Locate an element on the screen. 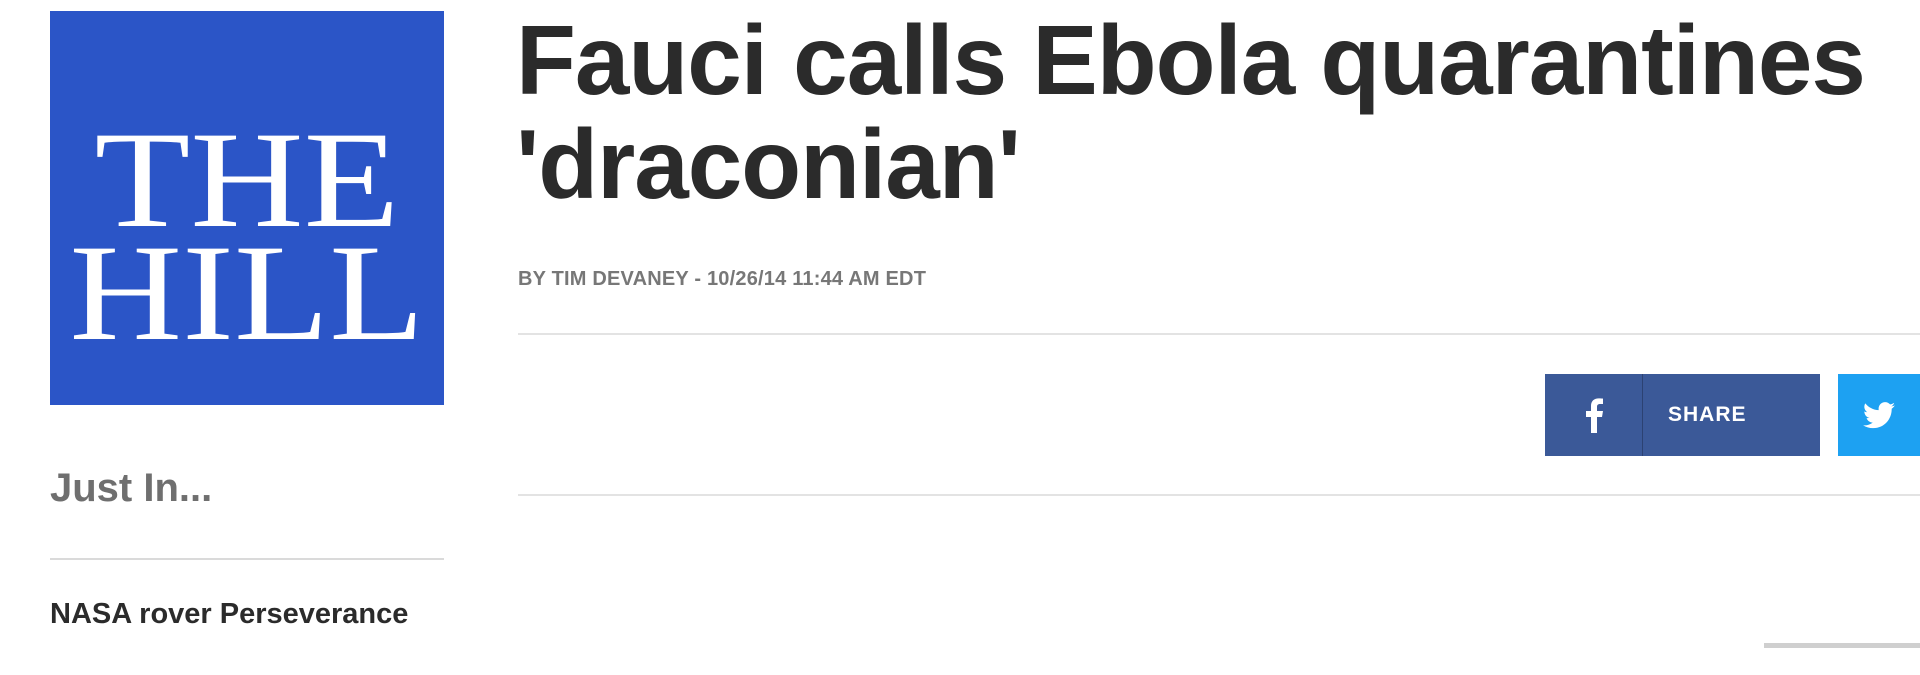 The width and height of the screenshot is (1920, 675). share-bar-bottom-divider is located at coordinates (1219, 495).